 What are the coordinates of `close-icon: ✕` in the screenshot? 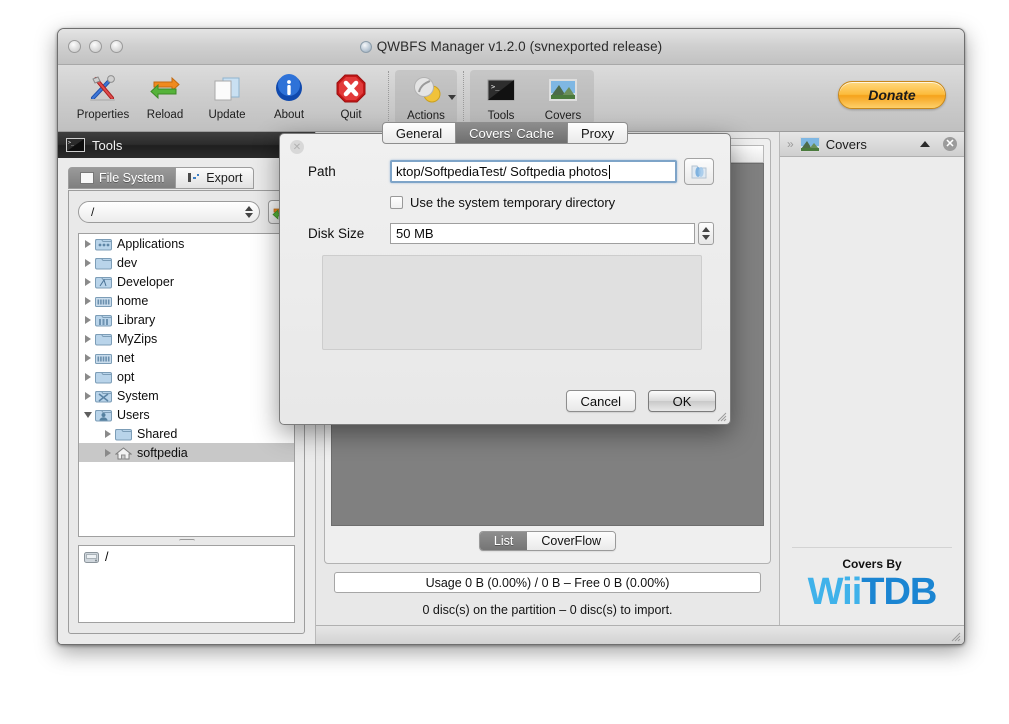 It's located at (950, 144).